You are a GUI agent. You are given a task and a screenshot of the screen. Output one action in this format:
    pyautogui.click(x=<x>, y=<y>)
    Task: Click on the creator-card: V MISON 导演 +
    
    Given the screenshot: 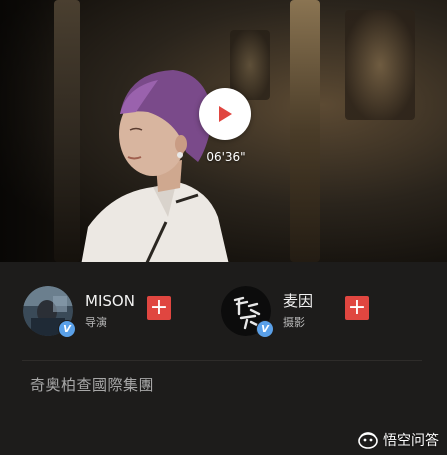 What is the action you would take?
    pyautogui.click(x=97, y=312)
    